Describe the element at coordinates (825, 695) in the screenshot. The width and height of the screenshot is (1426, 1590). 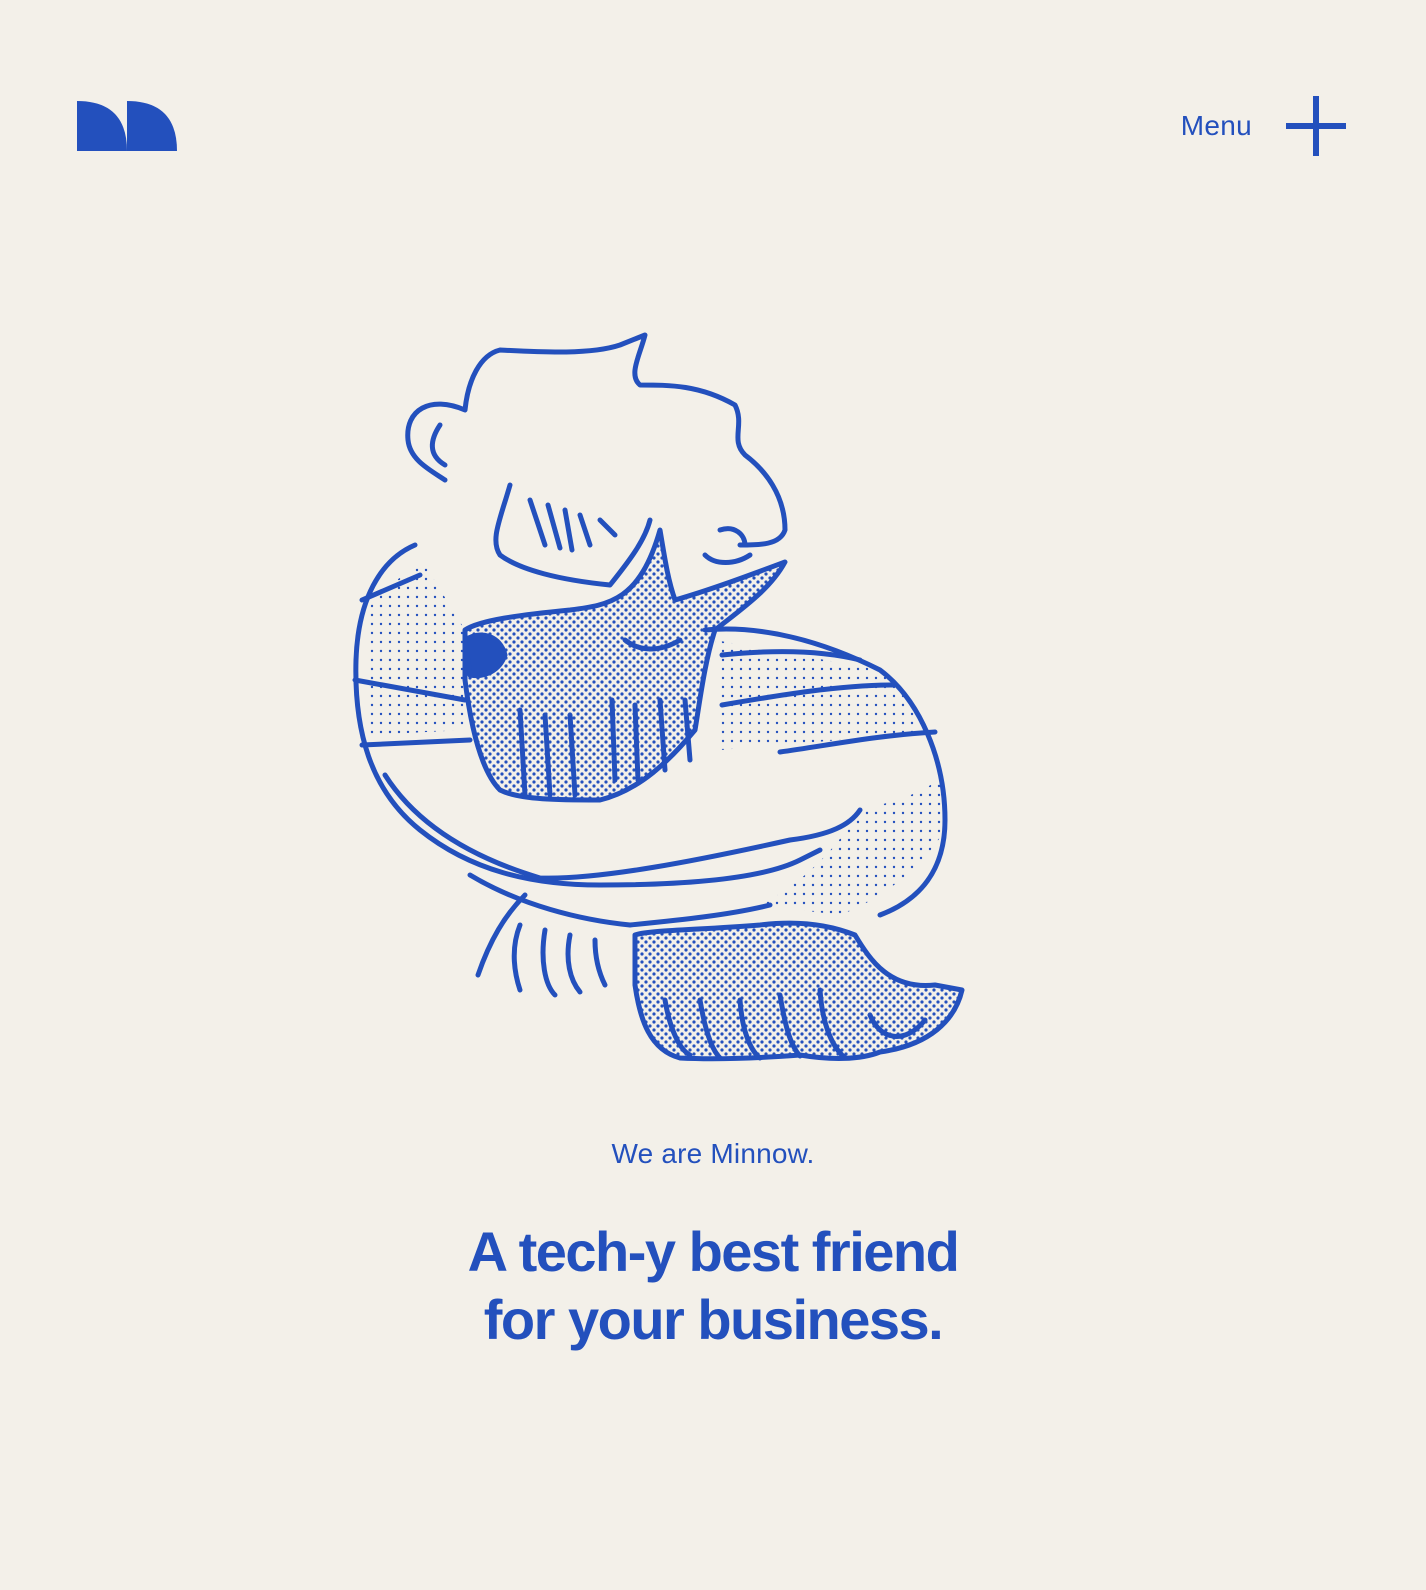
I see `sweater-shading-right` at that location.